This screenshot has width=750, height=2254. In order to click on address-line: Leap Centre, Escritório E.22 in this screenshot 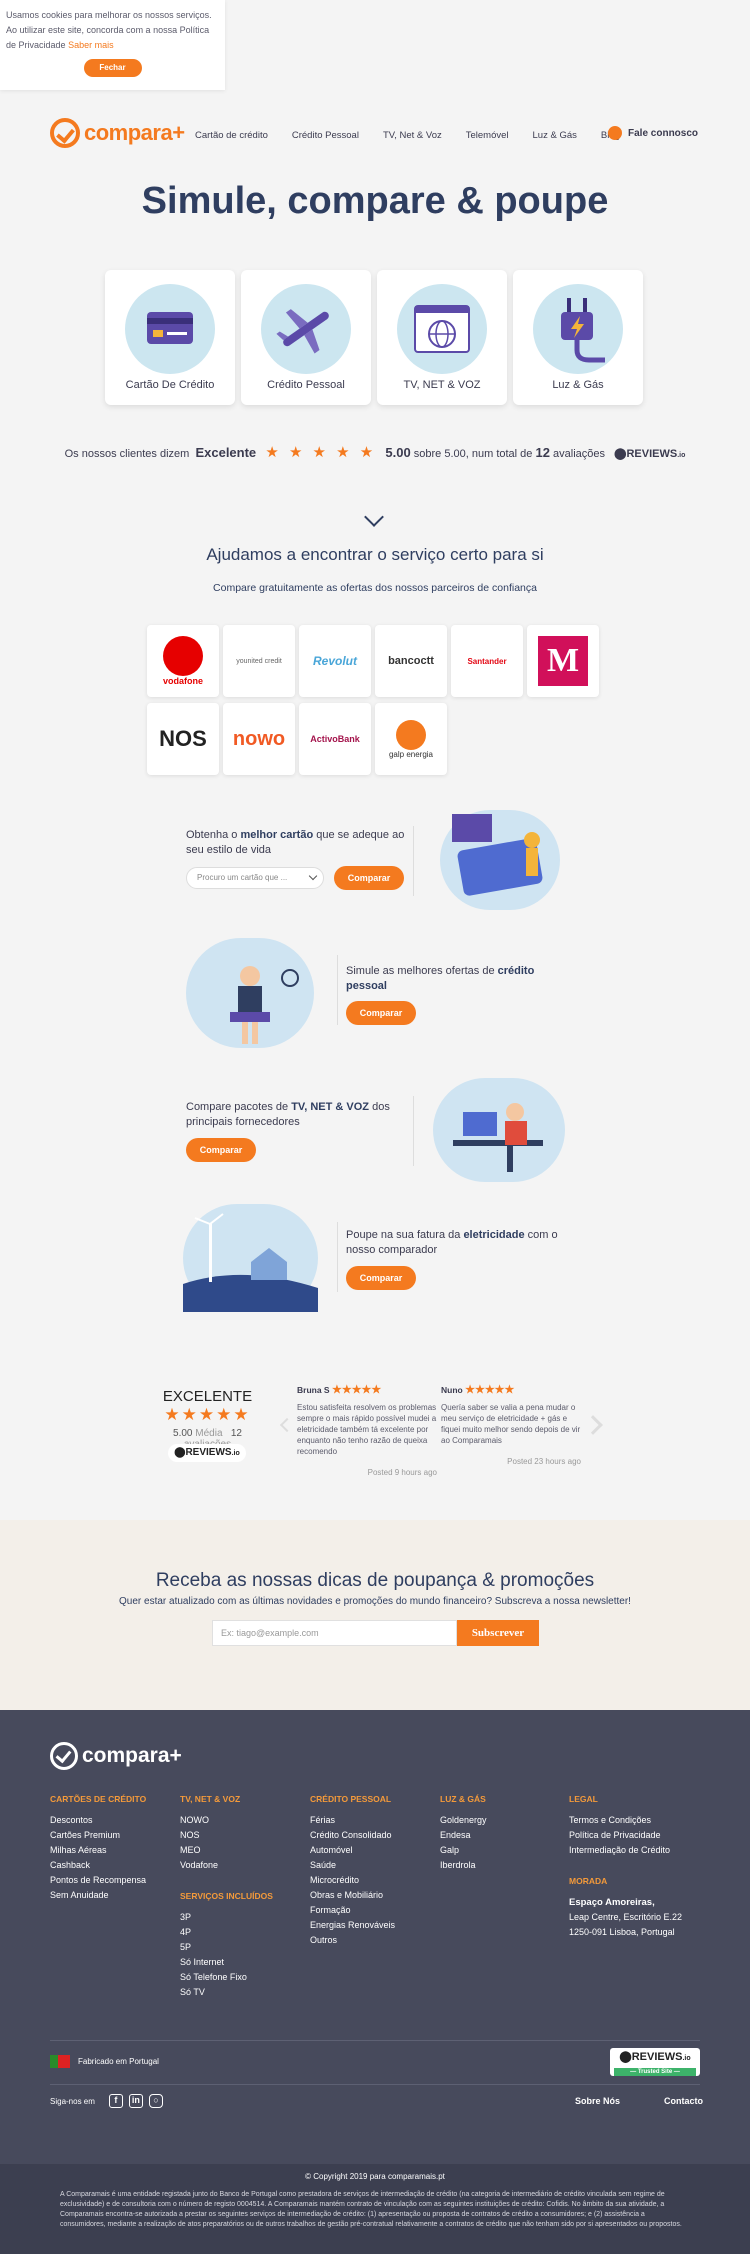, I will do `click(626, 1917)`.